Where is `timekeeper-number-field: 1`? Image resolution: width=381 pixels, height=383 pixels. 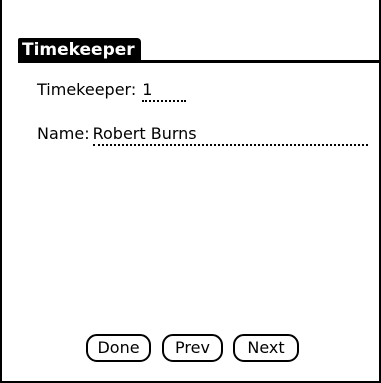 timekeeper-number-field: 1 is located at coordinates (164, 91).